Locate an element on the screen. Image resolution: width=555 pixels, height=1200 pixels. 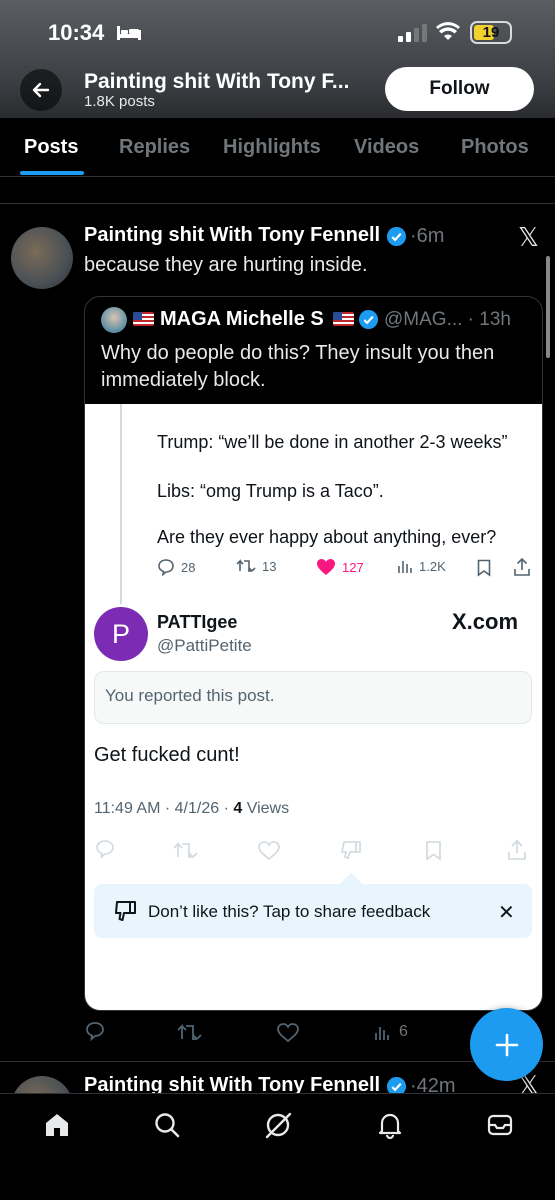
back-button is located at coordinates (41, 90).